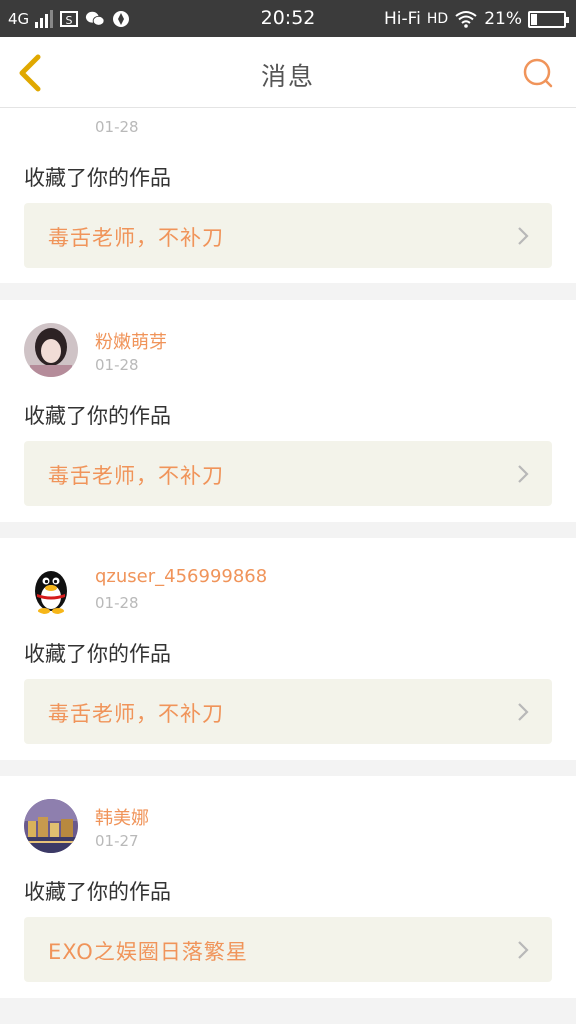  What do you see at coordinates (288, 949) in the screenshot?
I see `work-link: EXO之娱圈日落繁星` at bounding box center [288, 949].